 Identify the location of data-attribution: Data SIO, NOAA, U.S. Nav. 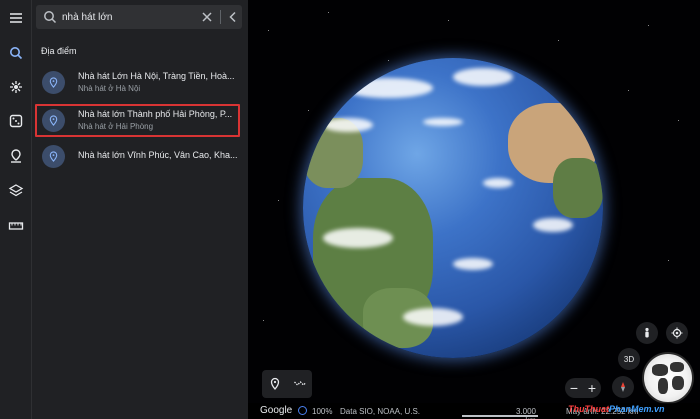
(381, 411).